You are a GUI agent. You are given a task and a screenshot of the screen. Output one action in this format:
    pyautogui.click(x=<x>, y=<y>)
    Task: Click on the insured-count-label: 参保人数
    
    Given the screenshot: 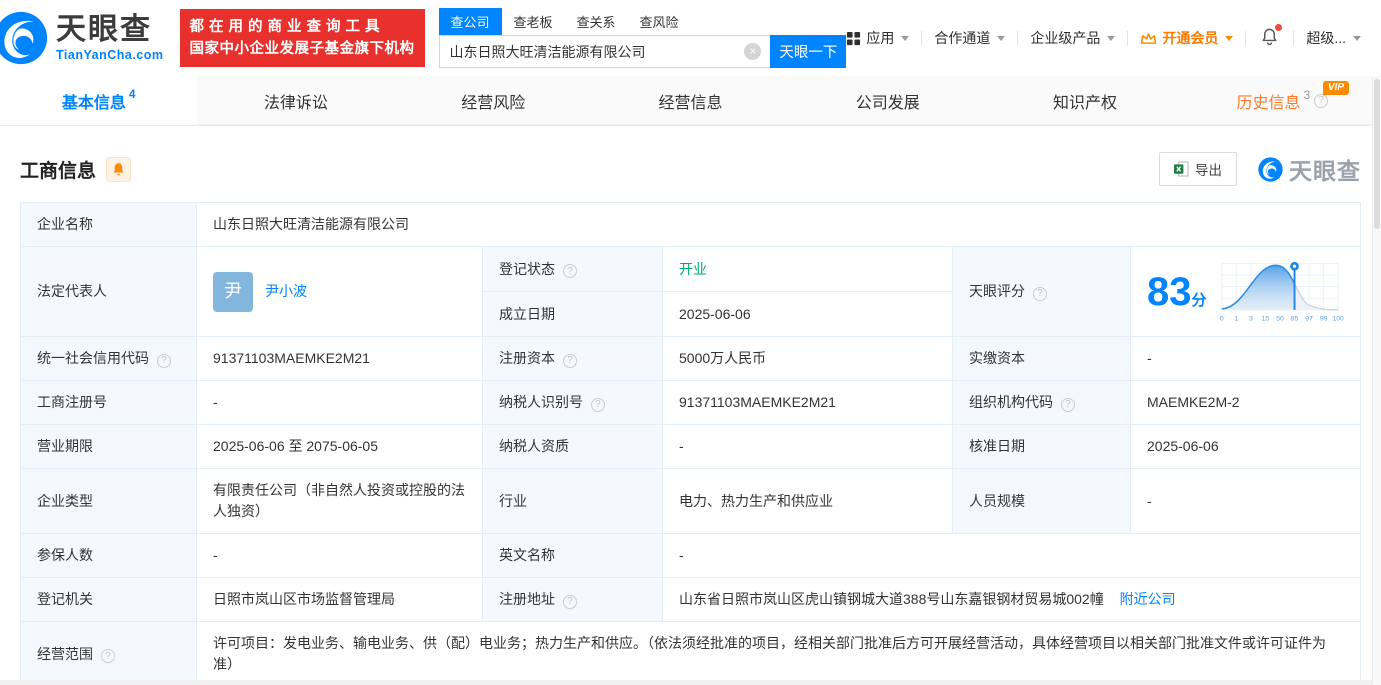 What is the action you would take?
    pyautogui.click(x=108, y=555)
    